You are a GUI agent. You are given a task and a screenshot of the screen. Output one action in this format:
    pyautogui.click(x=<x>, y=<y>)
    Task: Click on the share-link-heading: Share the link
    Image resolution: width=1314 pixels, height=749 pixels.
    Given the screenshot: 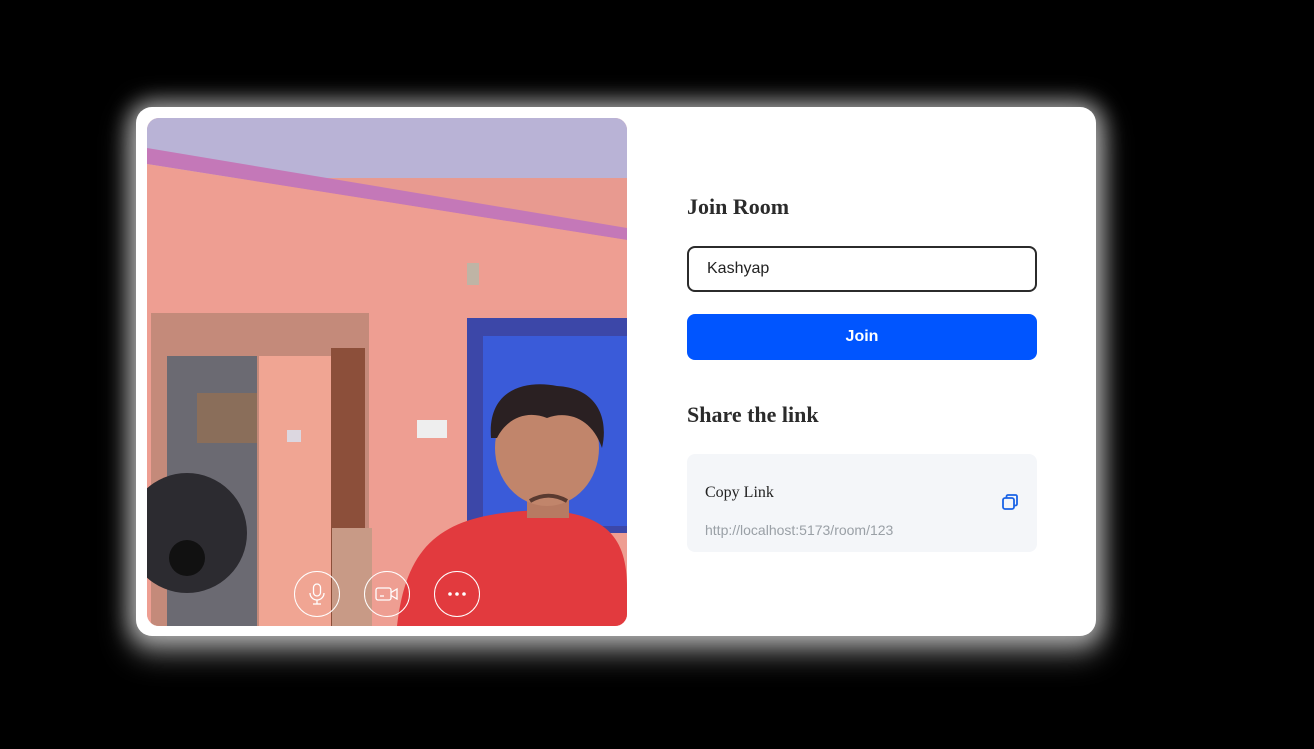 What is the action you would take?
    pyautogui.click(x=753, y=414)
    